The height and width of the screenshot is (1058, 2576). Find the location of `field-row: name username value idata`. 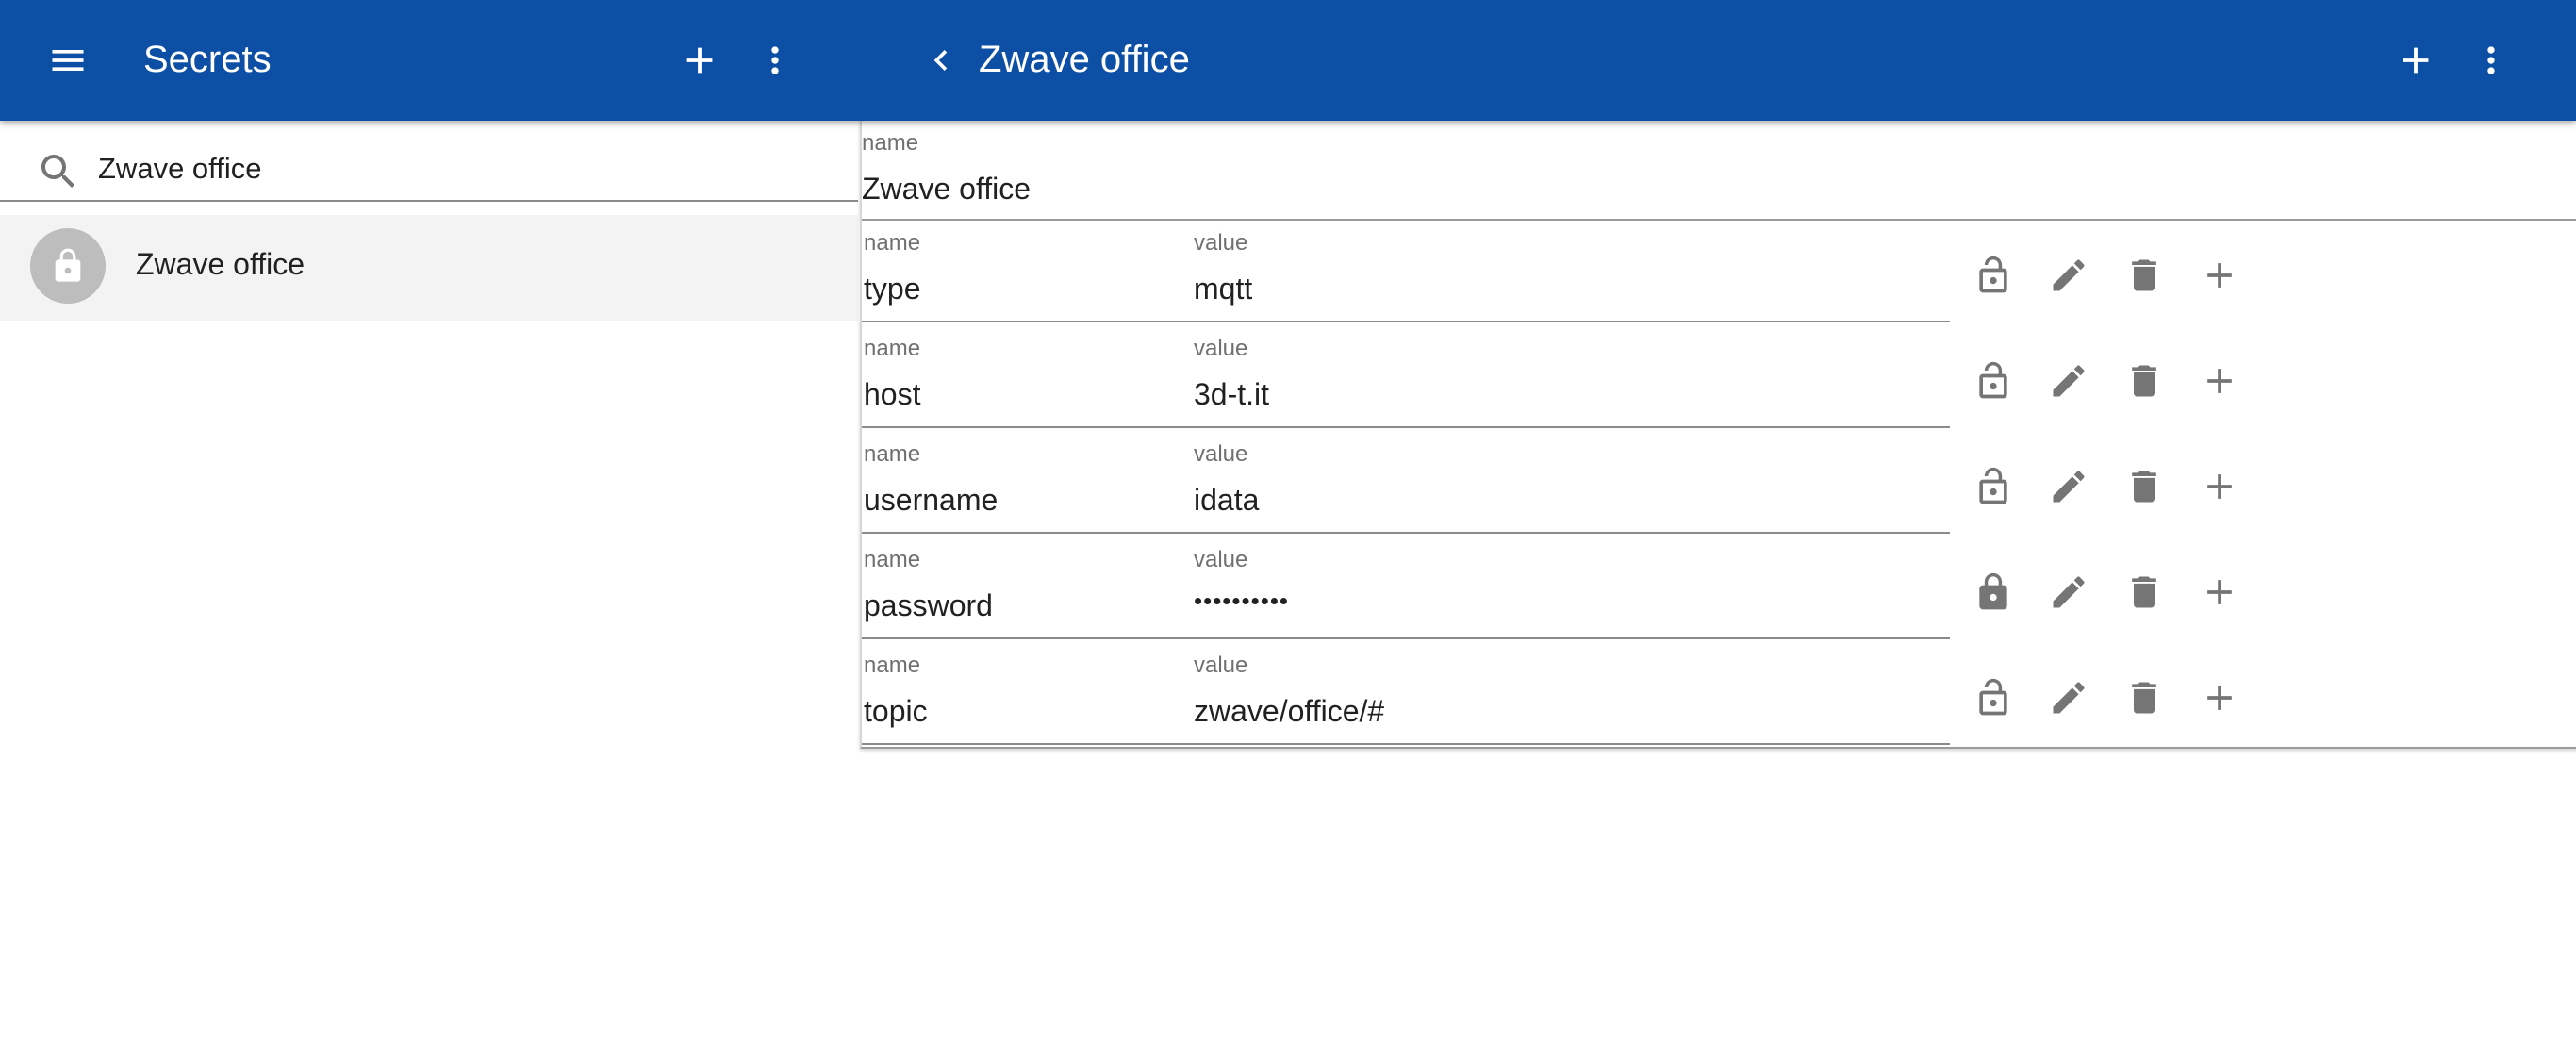

field-row: name username value idata is located at coordinates (1719, 484).